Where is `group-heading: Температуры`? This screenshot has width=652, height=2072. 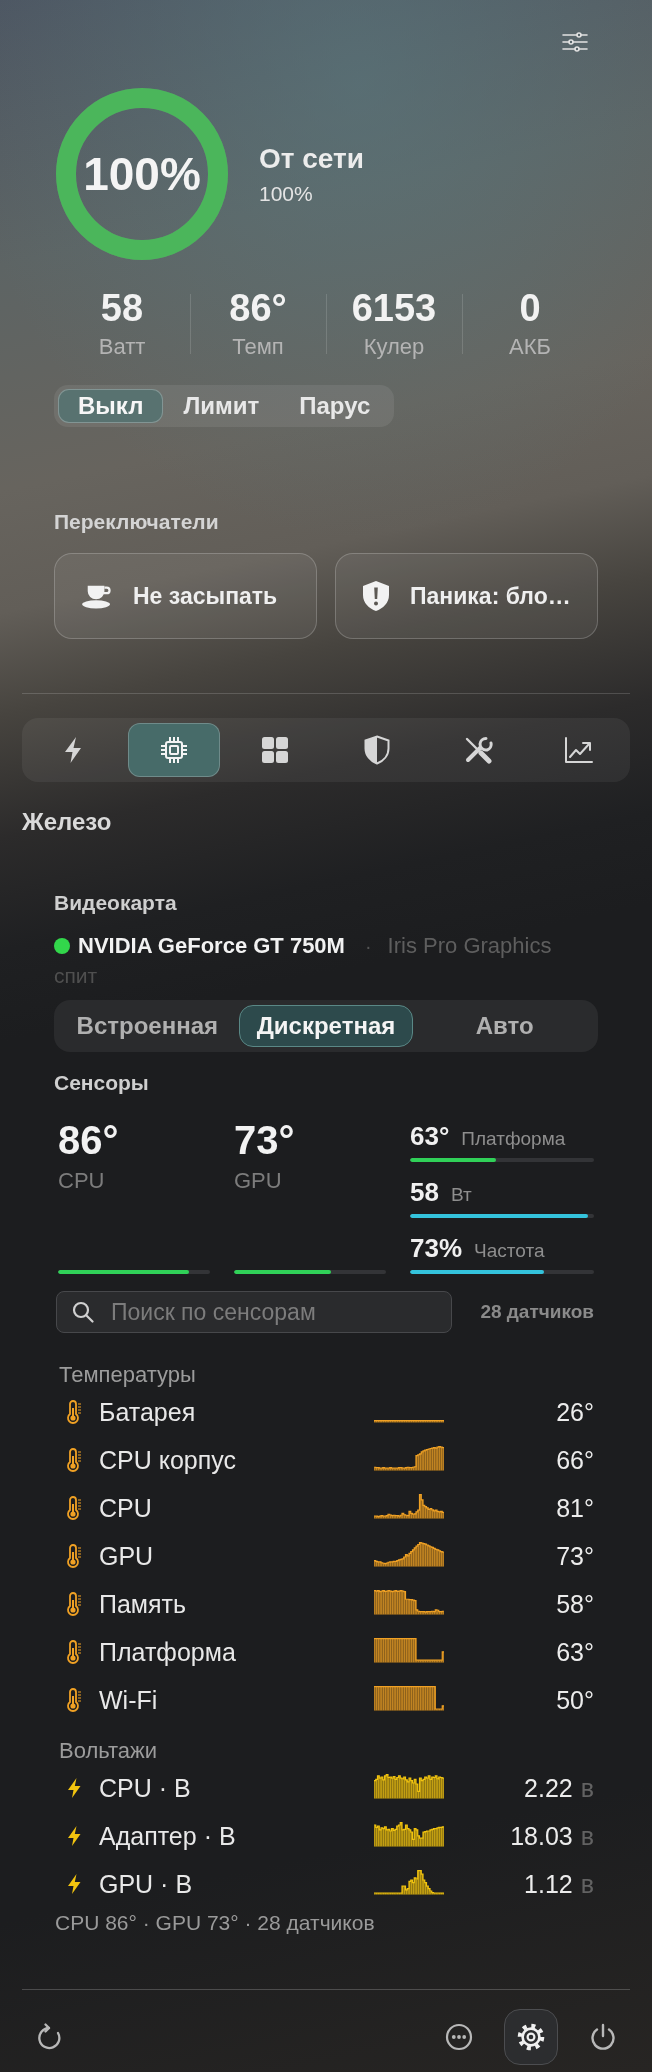
group-heading: Температуры is located at coordinates (127, 1375).